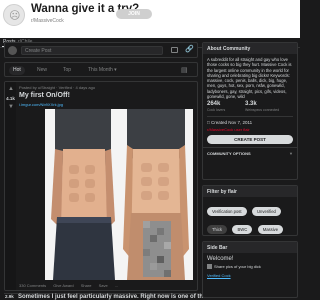 Image resolution: width=320 pixels, height=300 pixels. I want to click on flair-verification-post: Verification post, so click(227, 211).